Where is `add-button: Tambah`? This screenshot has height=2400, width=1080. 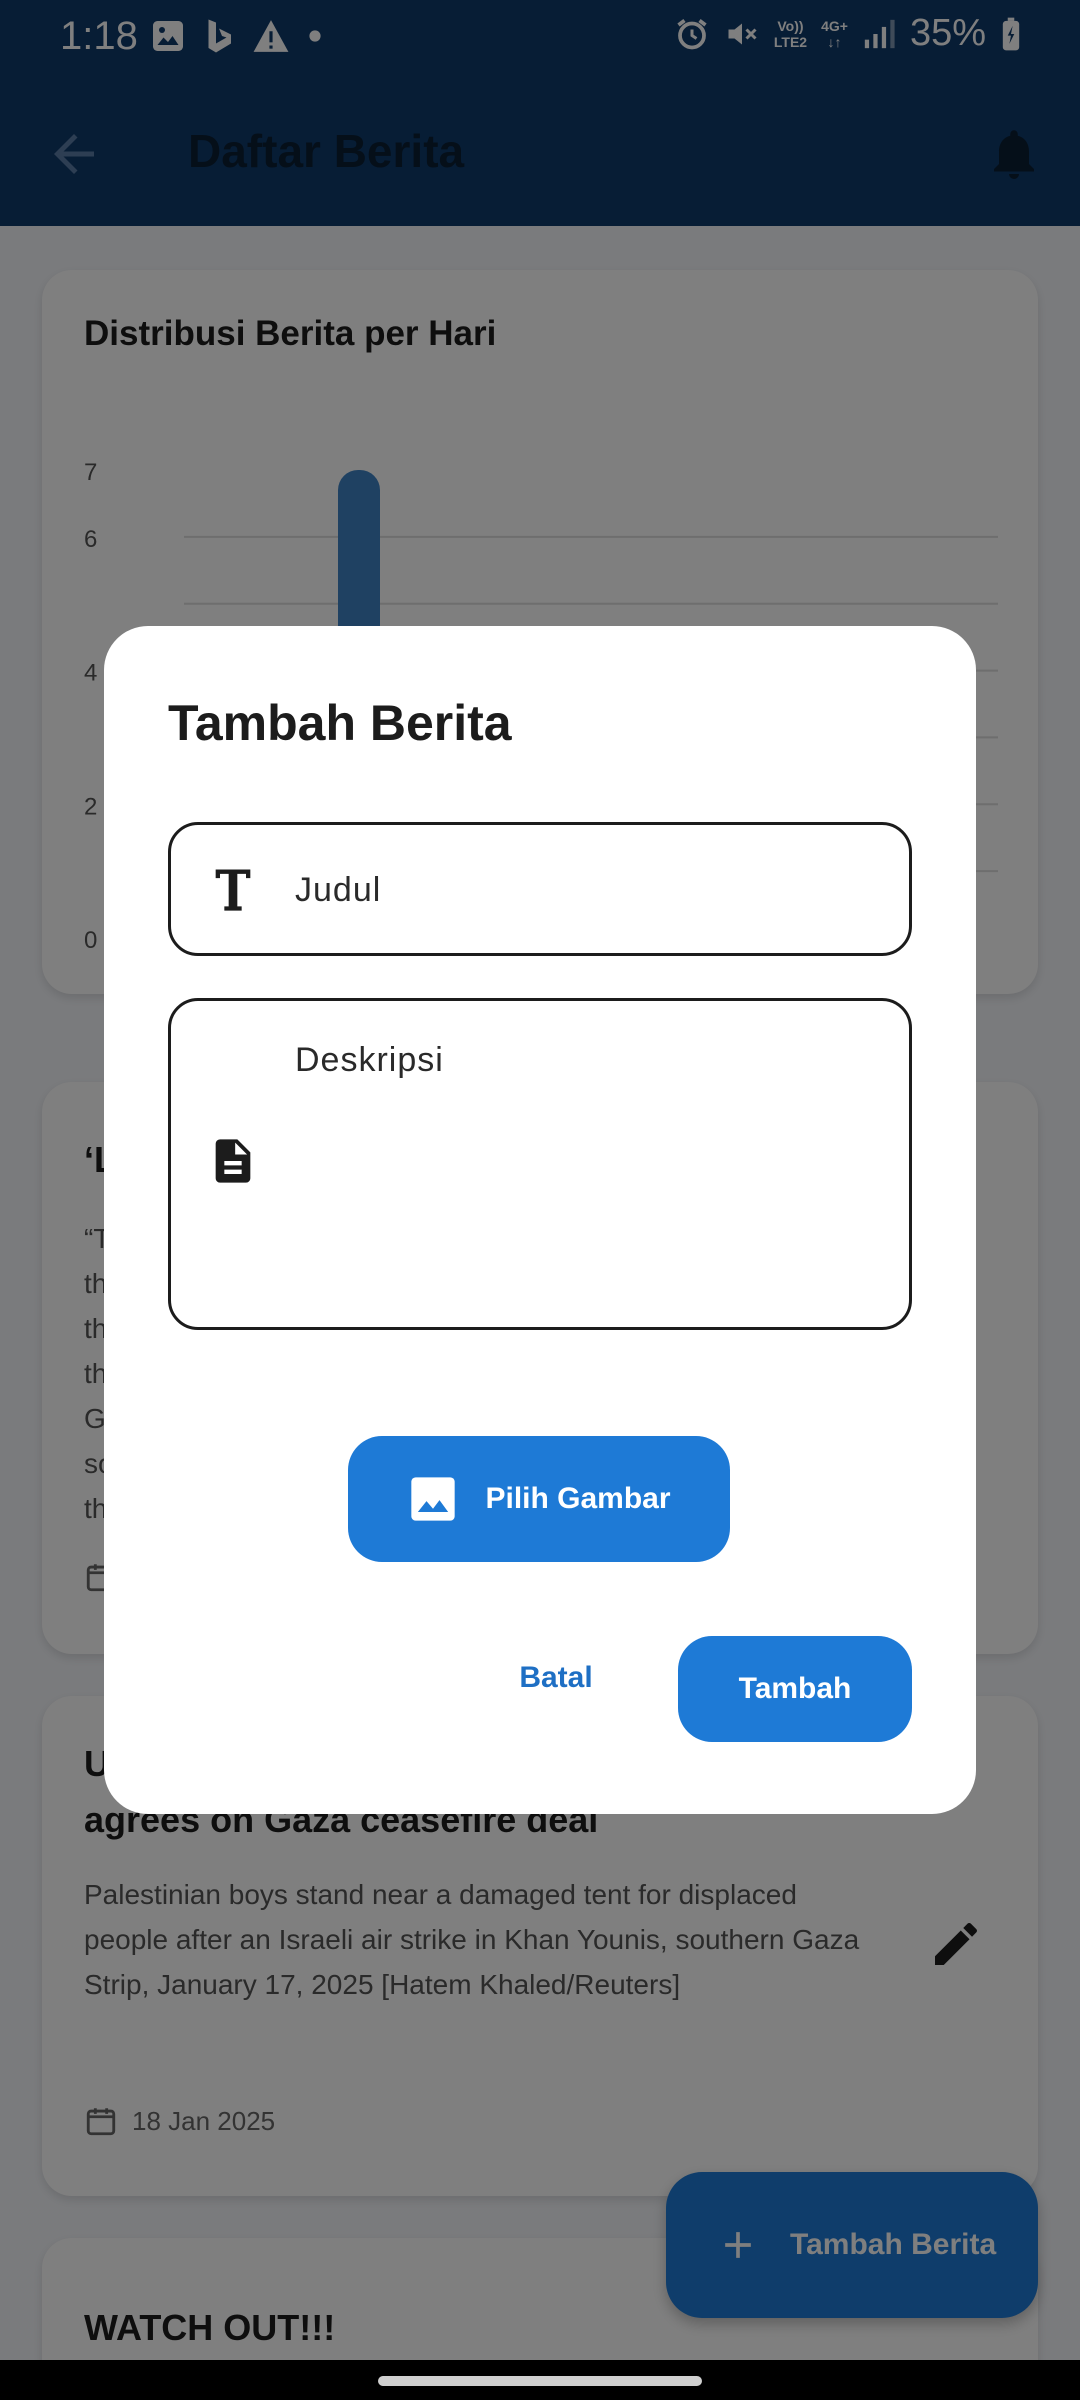 add-button: Tambah is located at coordinates (795, 1689).